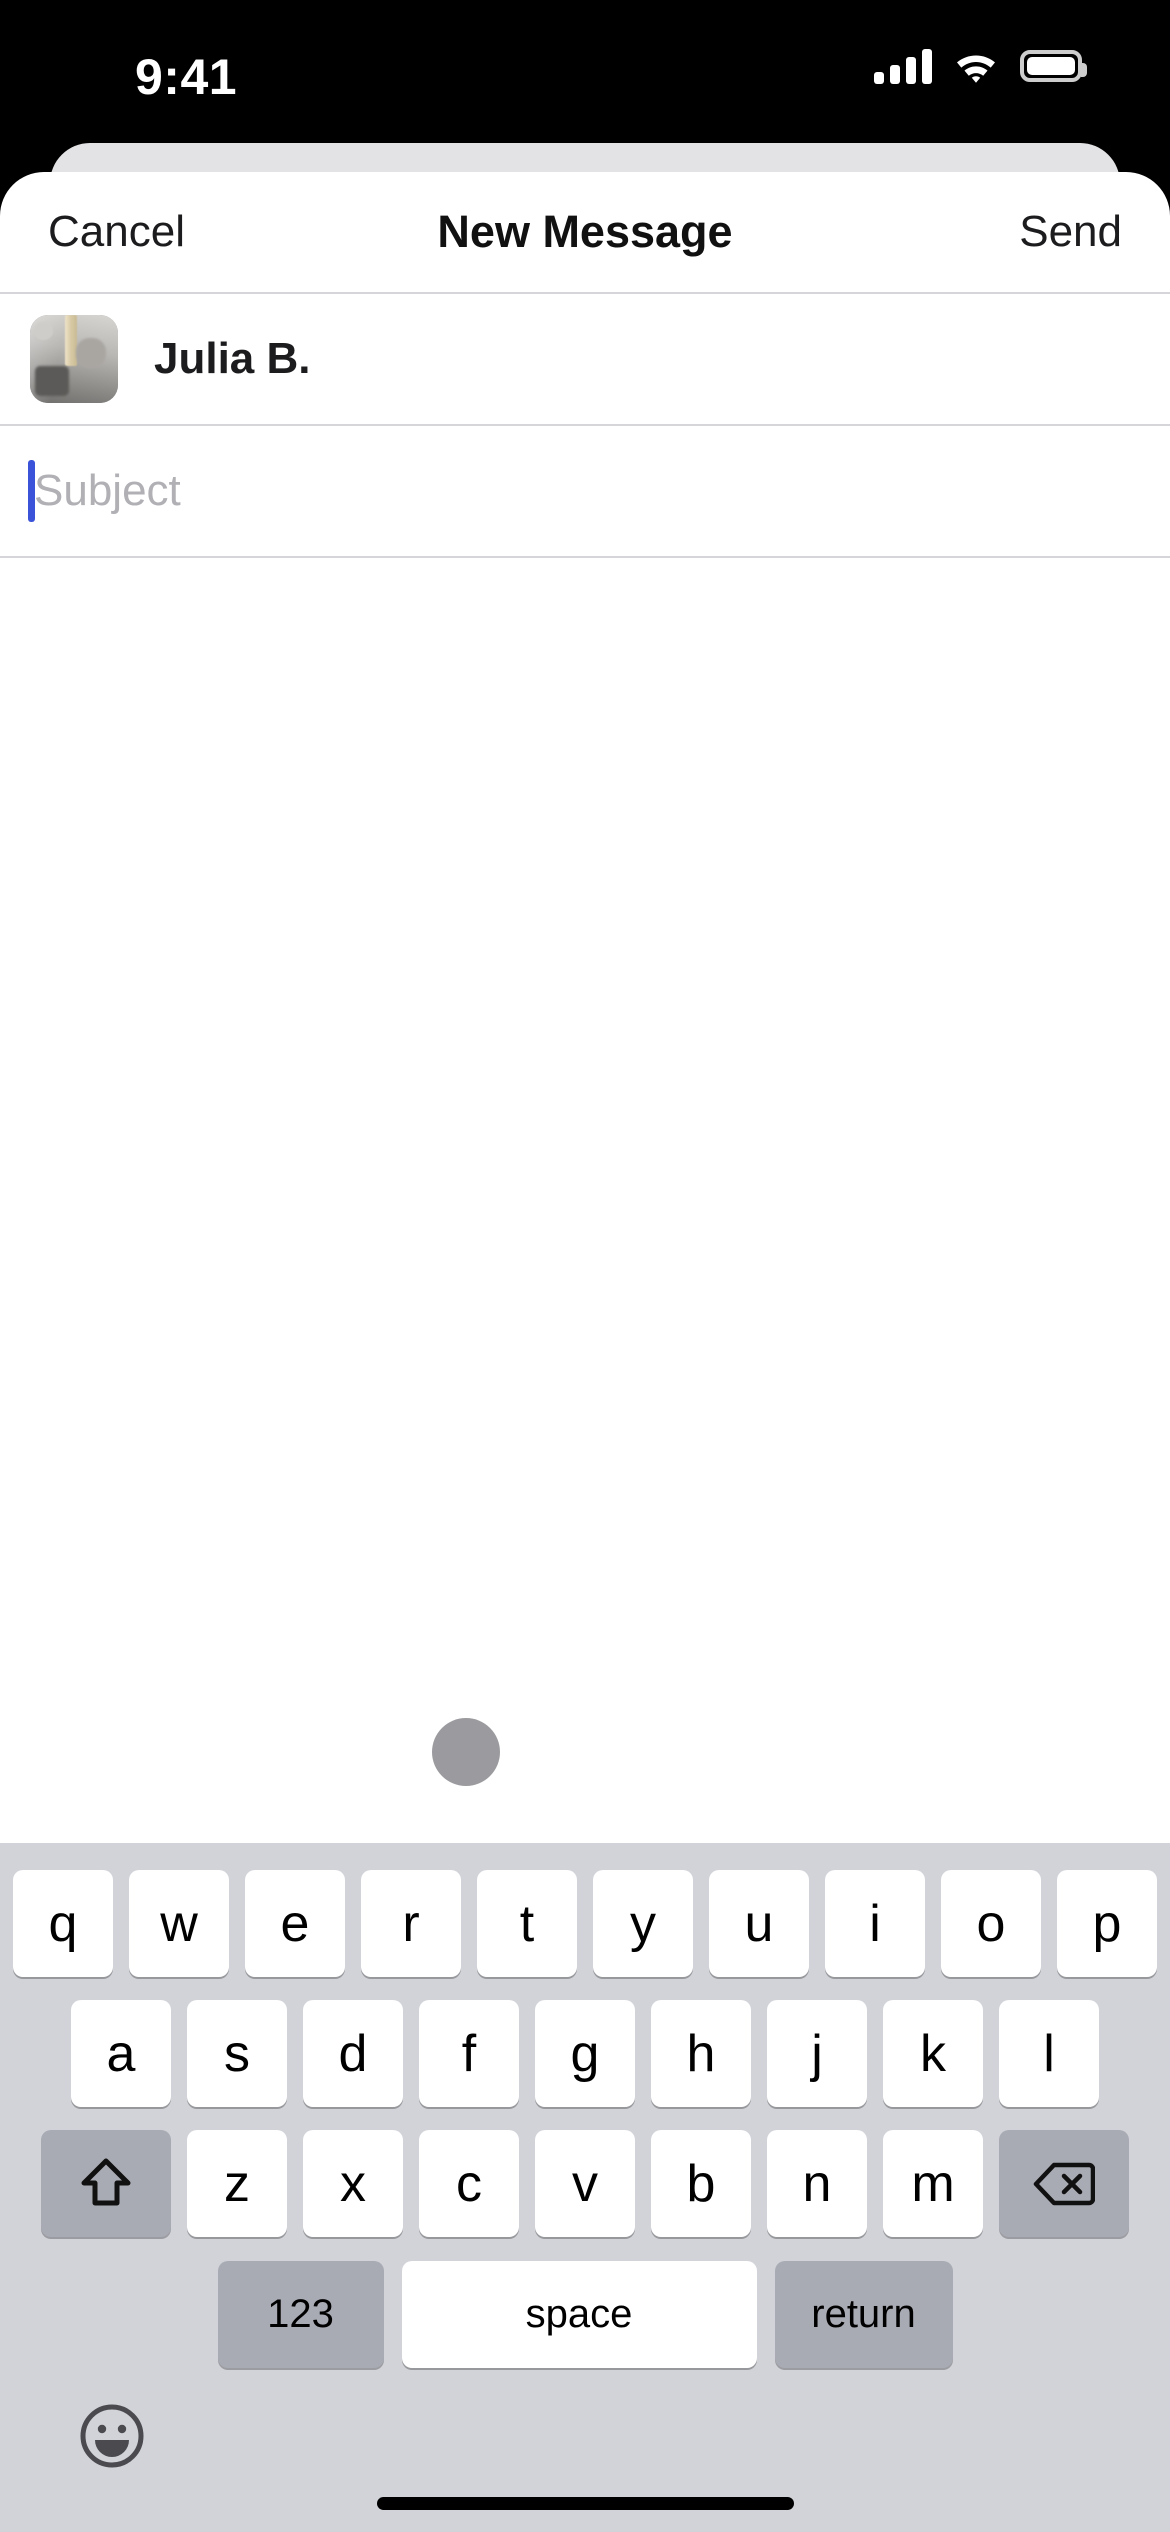 This screenshot has width=1170, height=2532. What do you see at coordinates (817, 2053) in the screenshot?
I see `key-j: j` at bounding box center [817, 2053].